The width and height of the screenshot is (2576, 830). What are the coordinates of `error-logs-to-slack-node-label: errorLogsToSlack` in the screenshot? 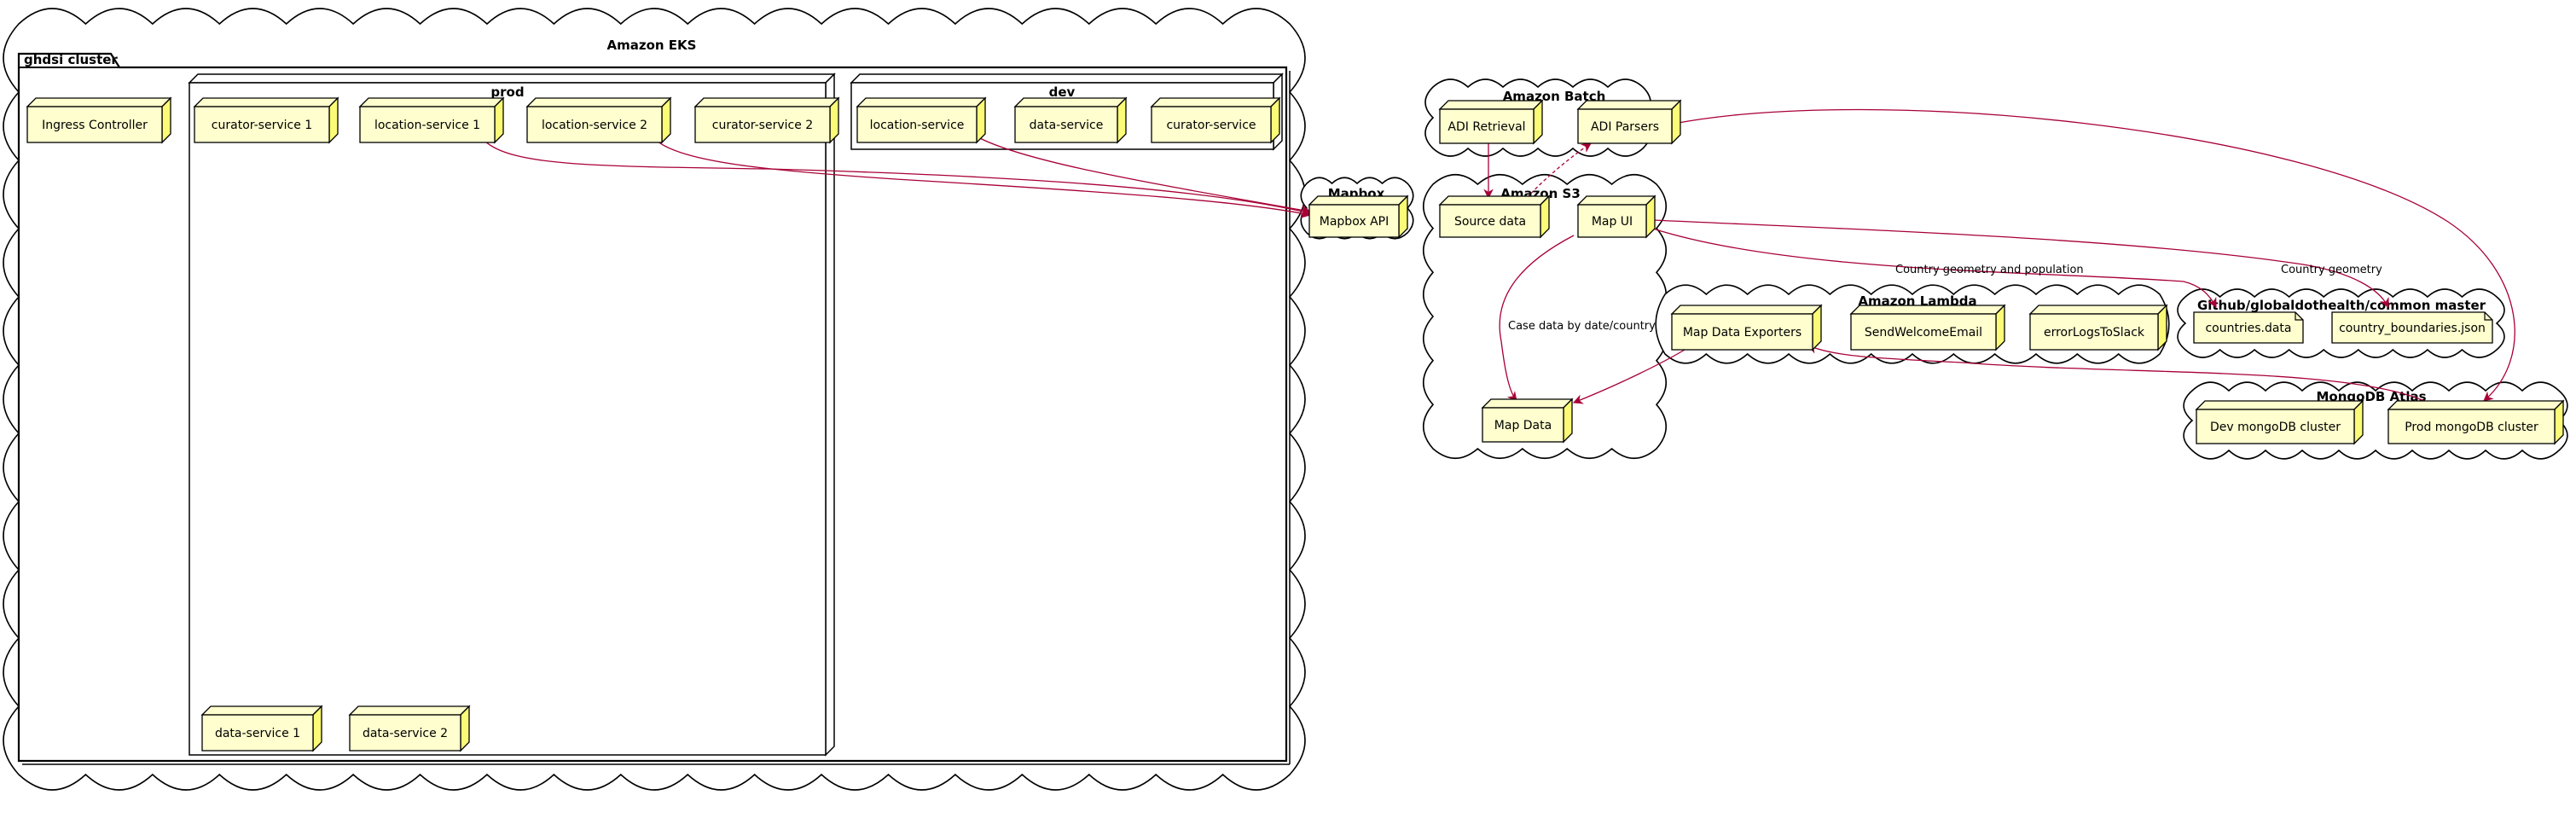 It's located at (2094, 333).